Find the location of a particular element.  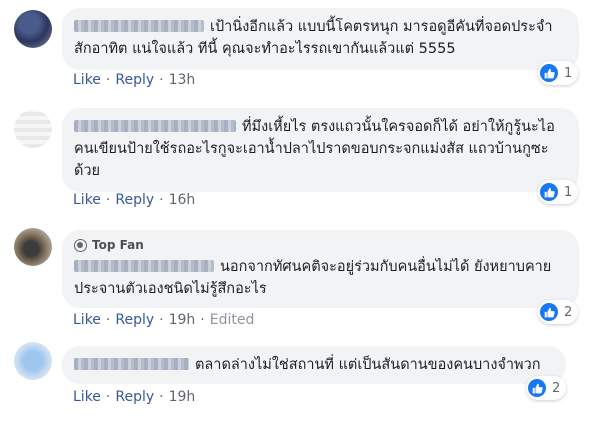

comment-actions: Like · Reply · 19h is located at coordinates (134, 397).